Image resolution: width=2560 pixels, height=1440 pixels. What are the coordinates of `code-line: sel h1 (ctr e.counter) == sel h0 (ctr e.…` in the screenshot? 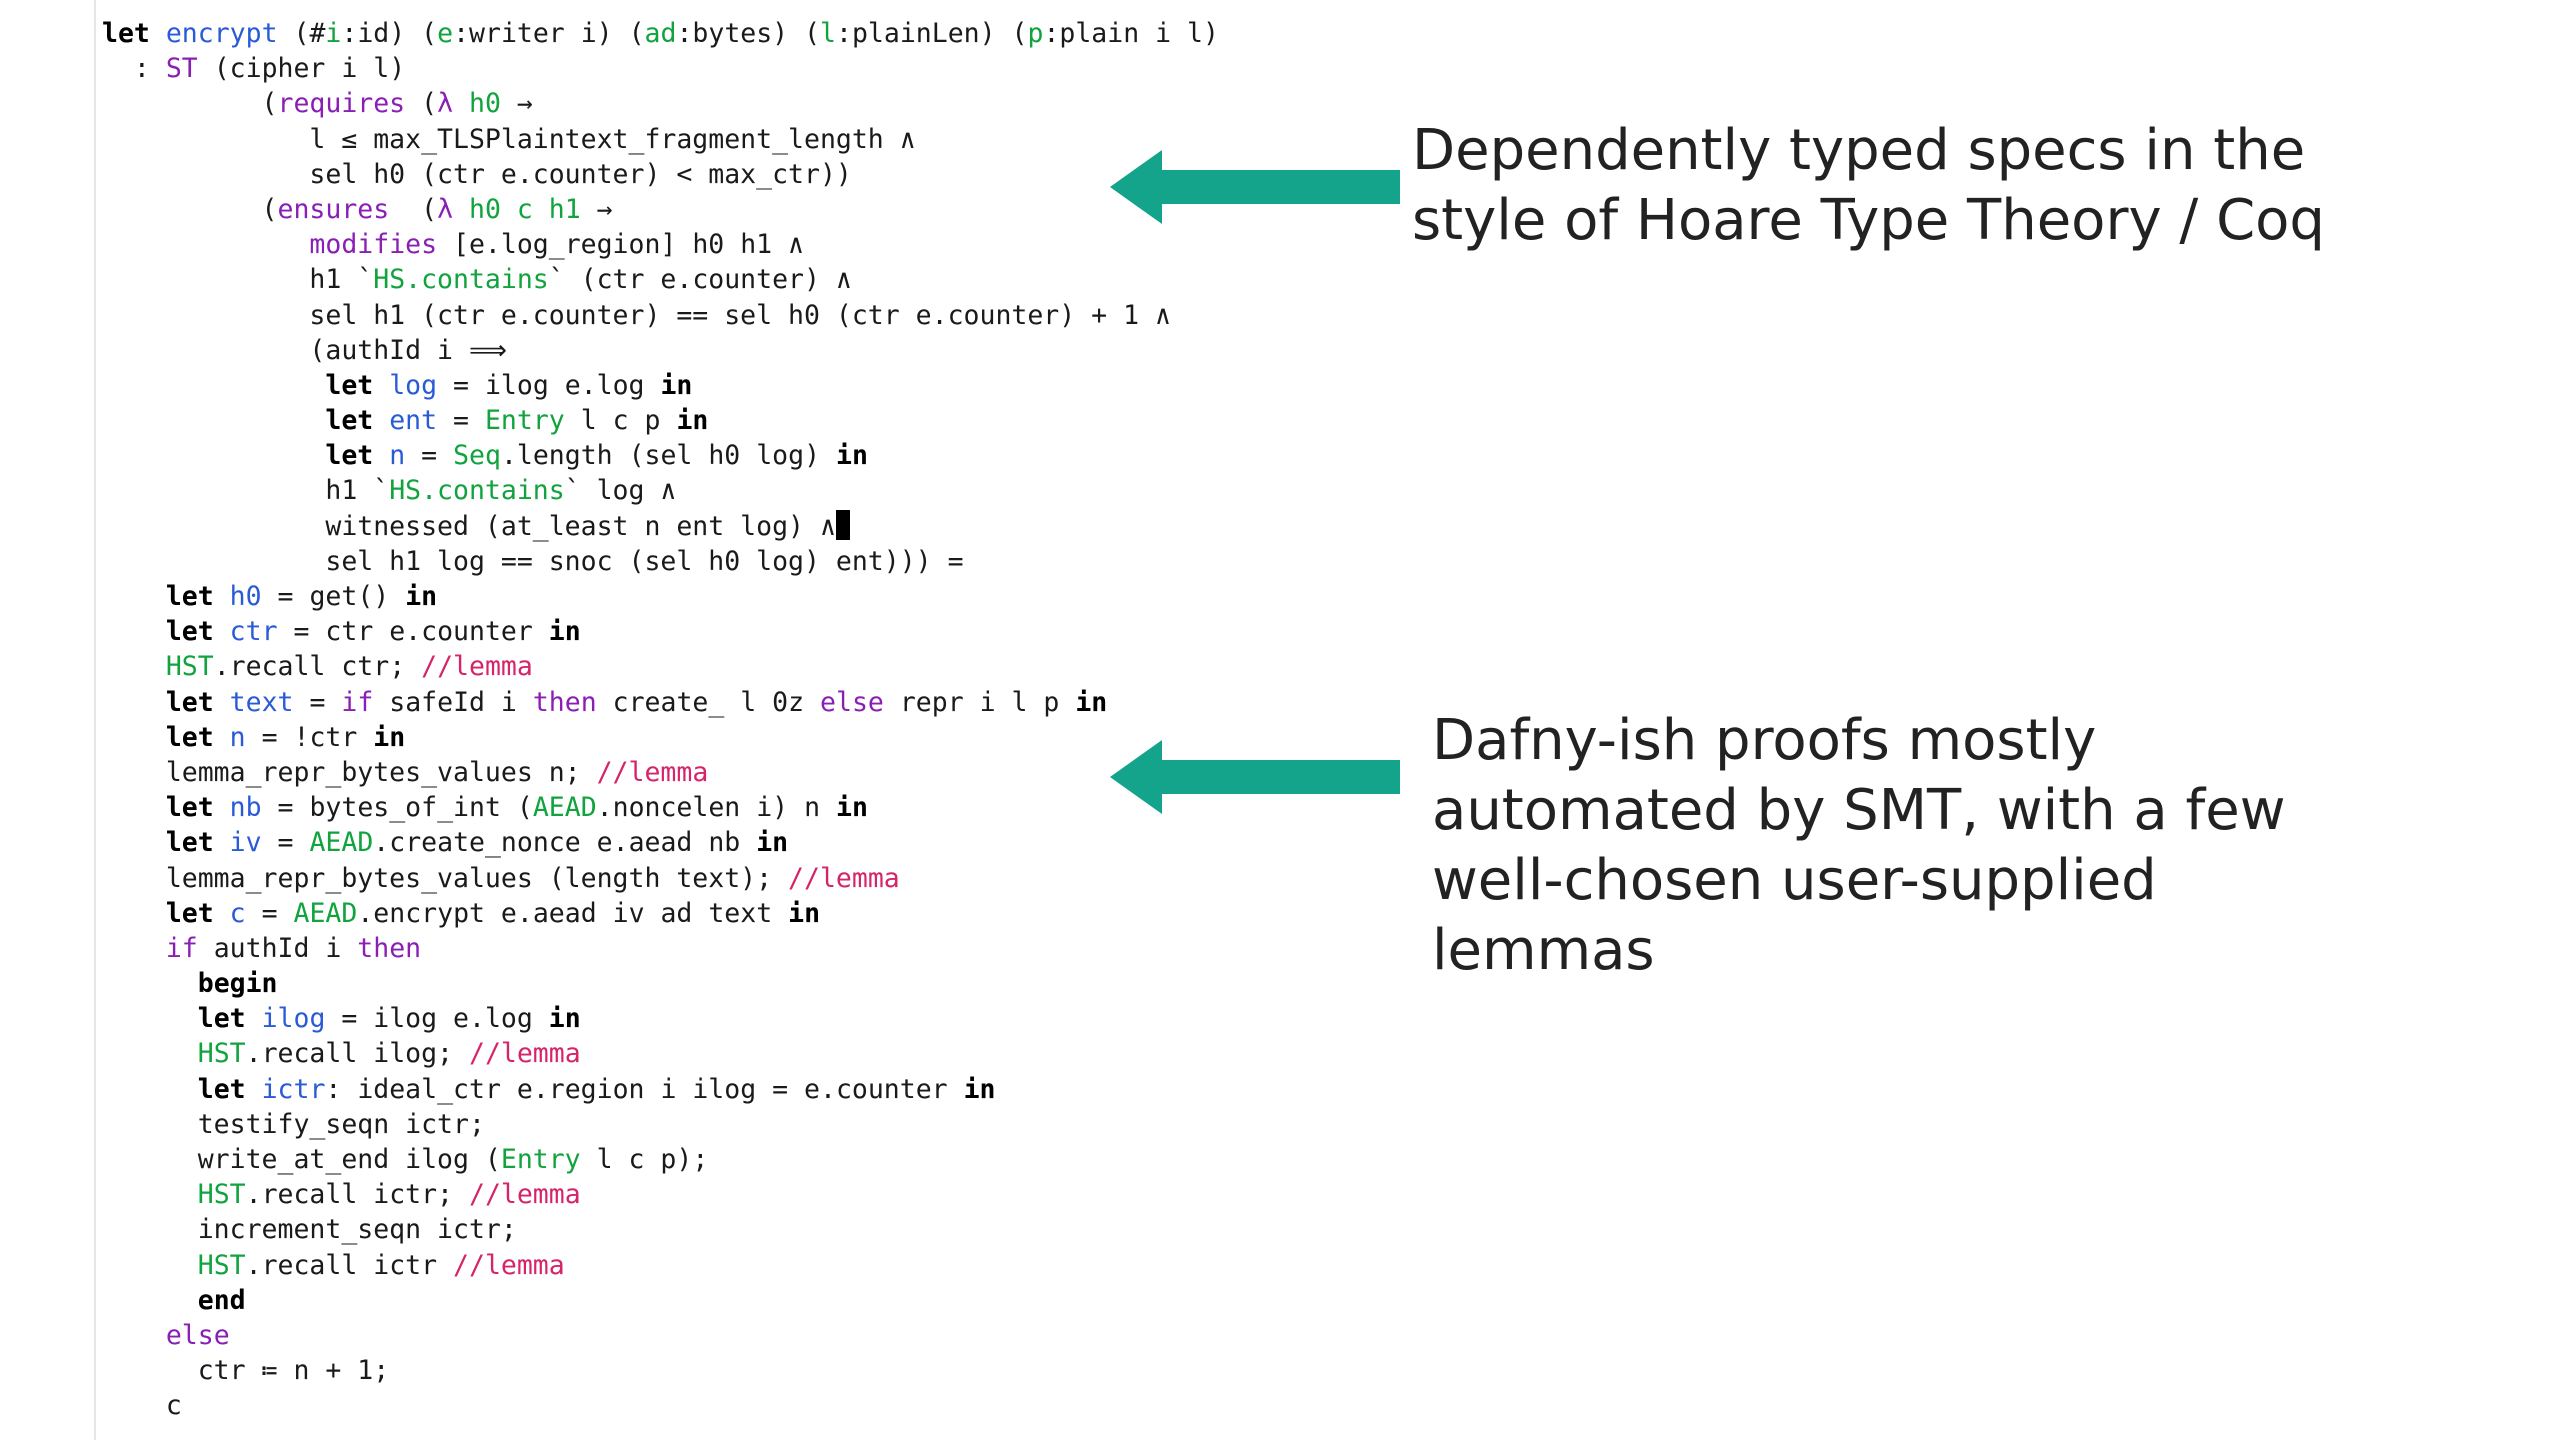 It's located at (660, 315).